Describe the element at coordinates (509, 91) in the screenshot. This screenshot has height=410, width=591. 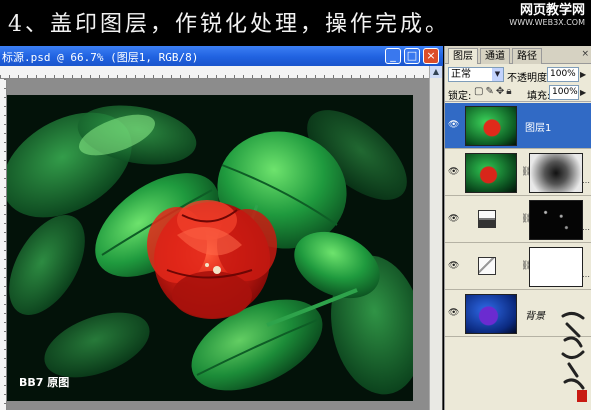
I see `lock-icon: 🔒︎` at that location.